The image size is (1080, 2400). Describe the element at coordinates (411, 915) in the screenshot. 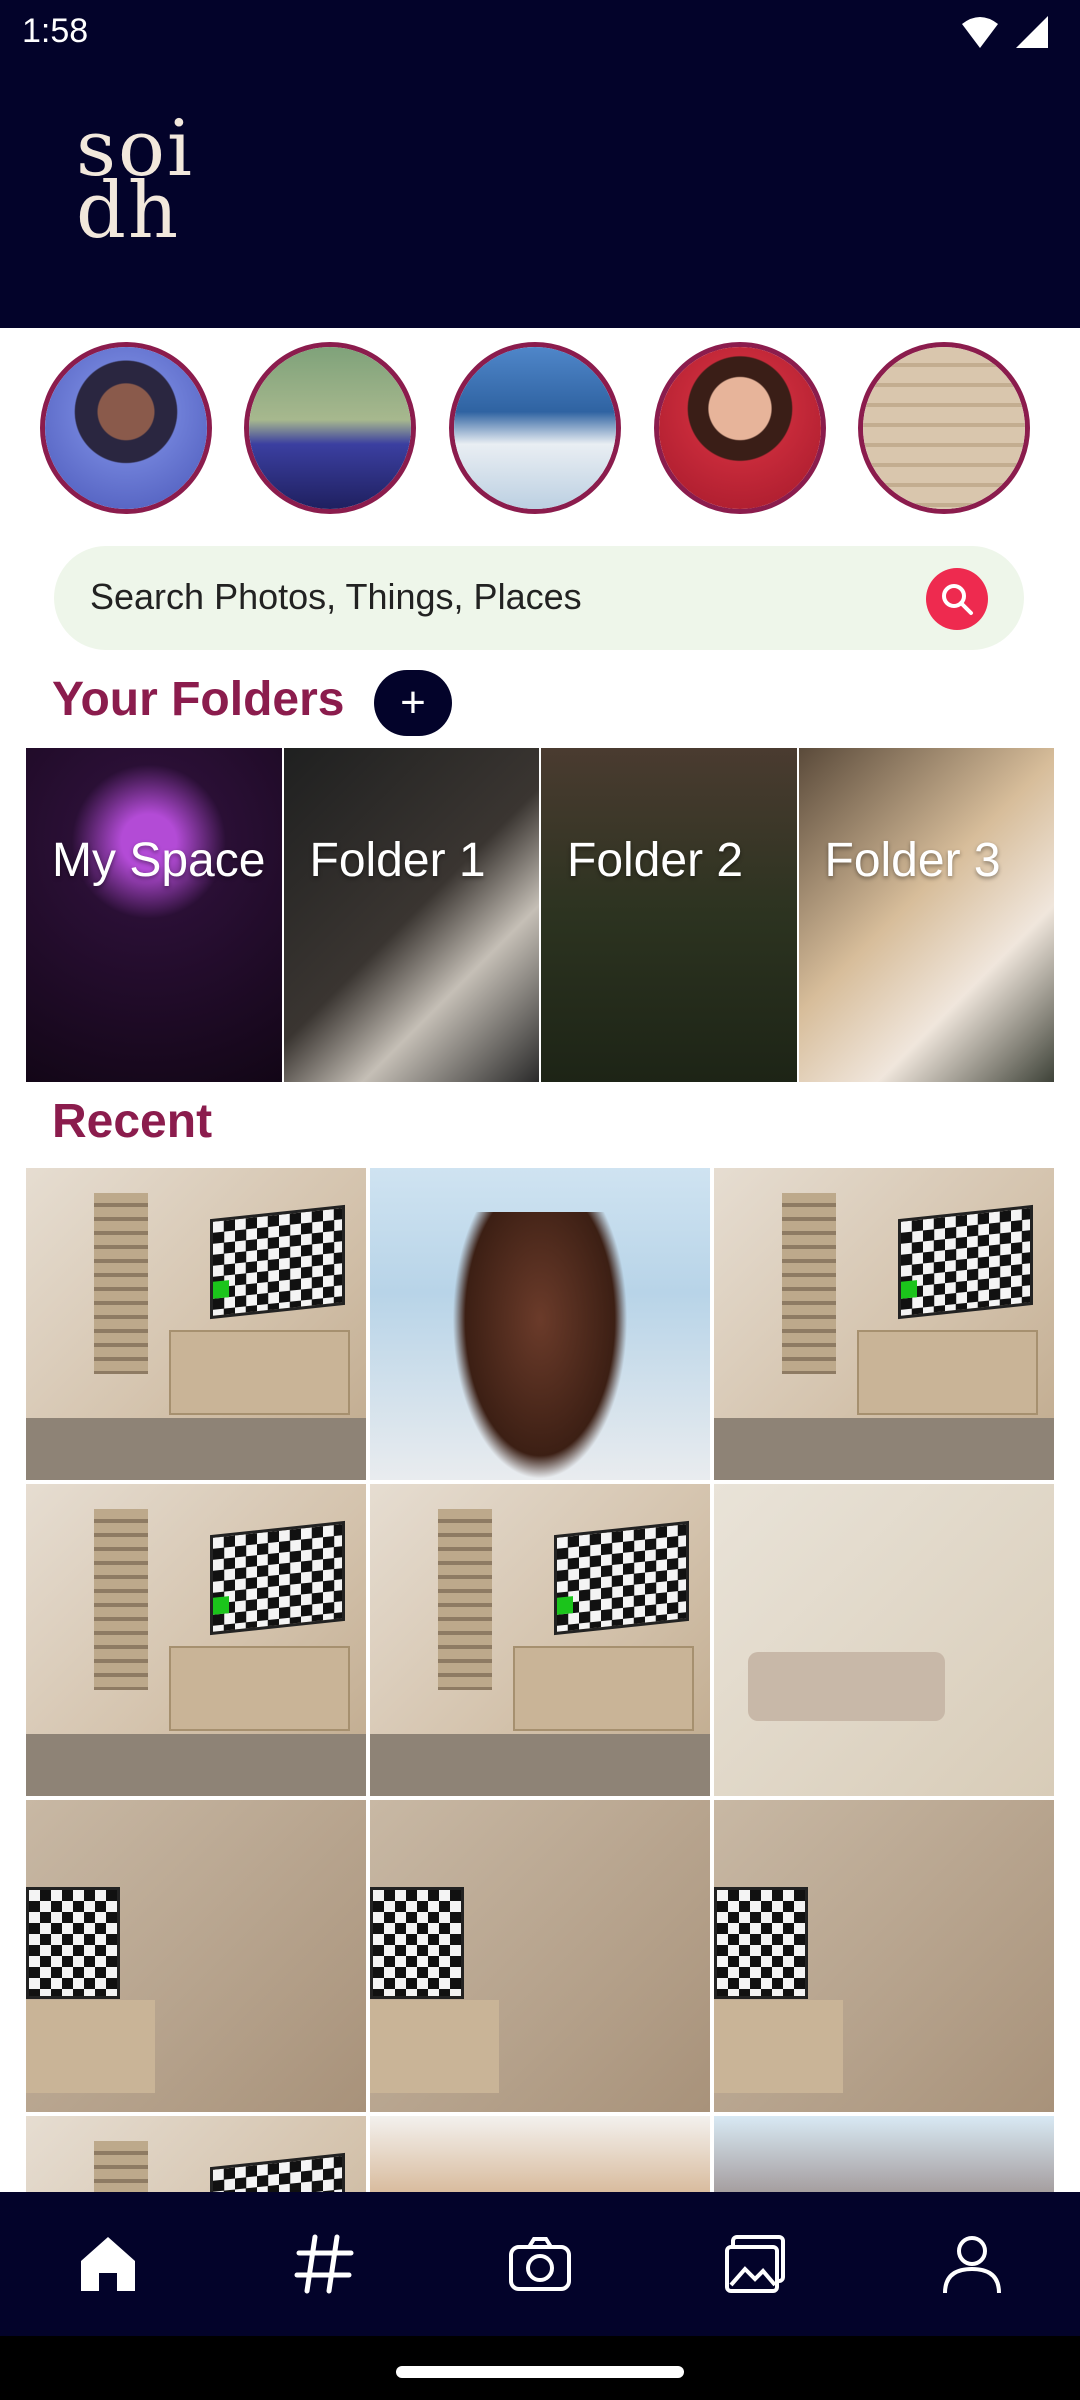

I see `folder-folder-1: Folder 1` at that location.